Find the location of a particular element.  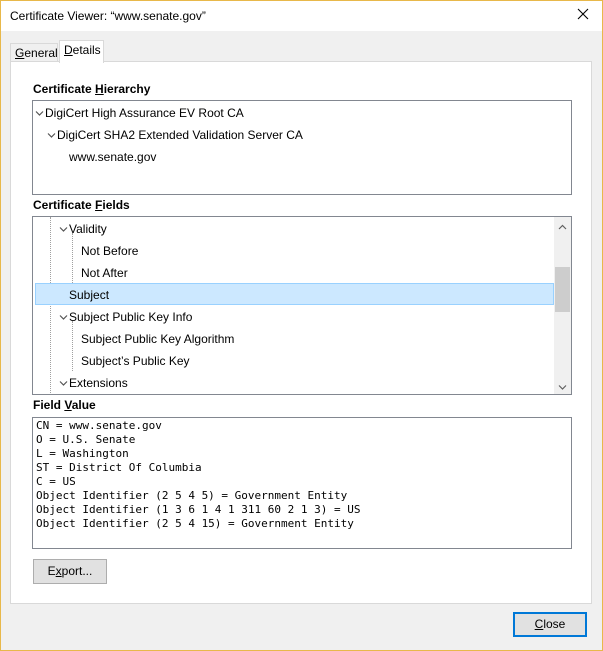

title-bar: Certificate Viewer: “www.senate.gov” is located at coordinates (301, 16).